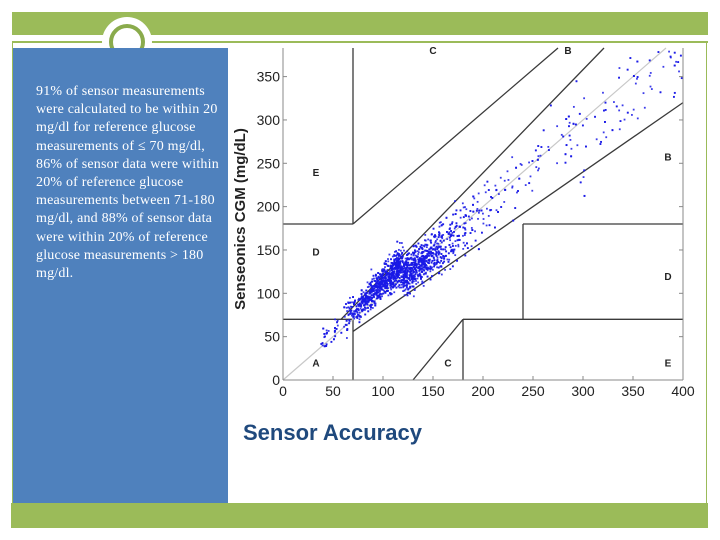 The image size is (720, 540). Describe the element at coordinates (438, 349) in the screenshot. I see `lower-c-boundary` at that location.